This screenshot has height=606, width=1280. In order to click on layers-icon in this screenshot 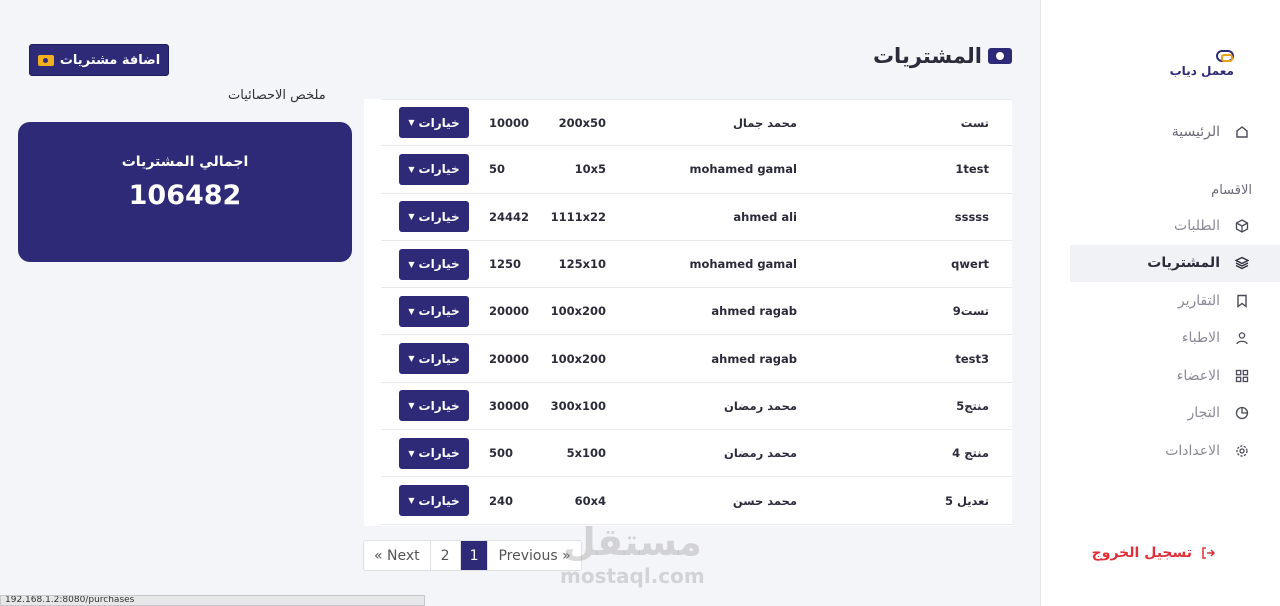, I will do `click(1242, 263)`.